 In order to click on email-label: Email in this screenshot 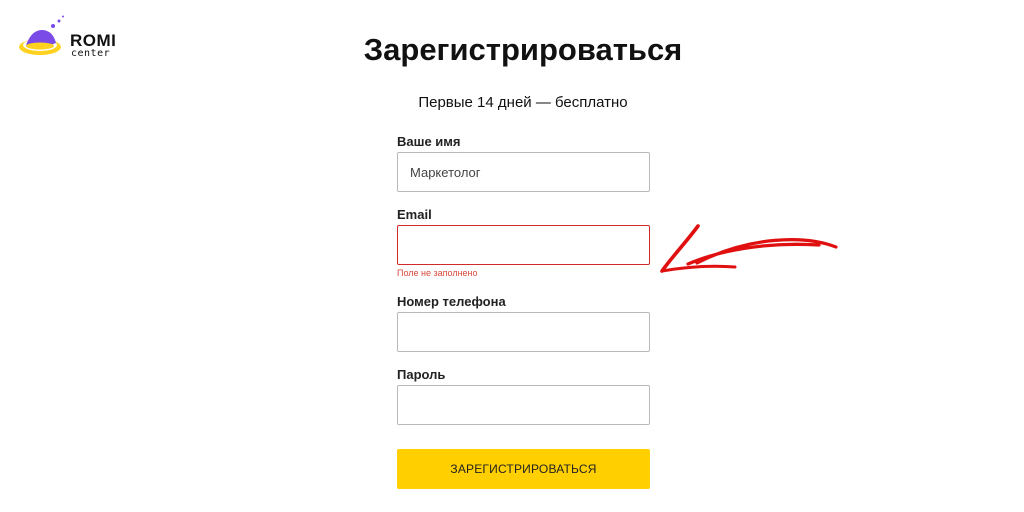, I will do `click(414, 214)`.